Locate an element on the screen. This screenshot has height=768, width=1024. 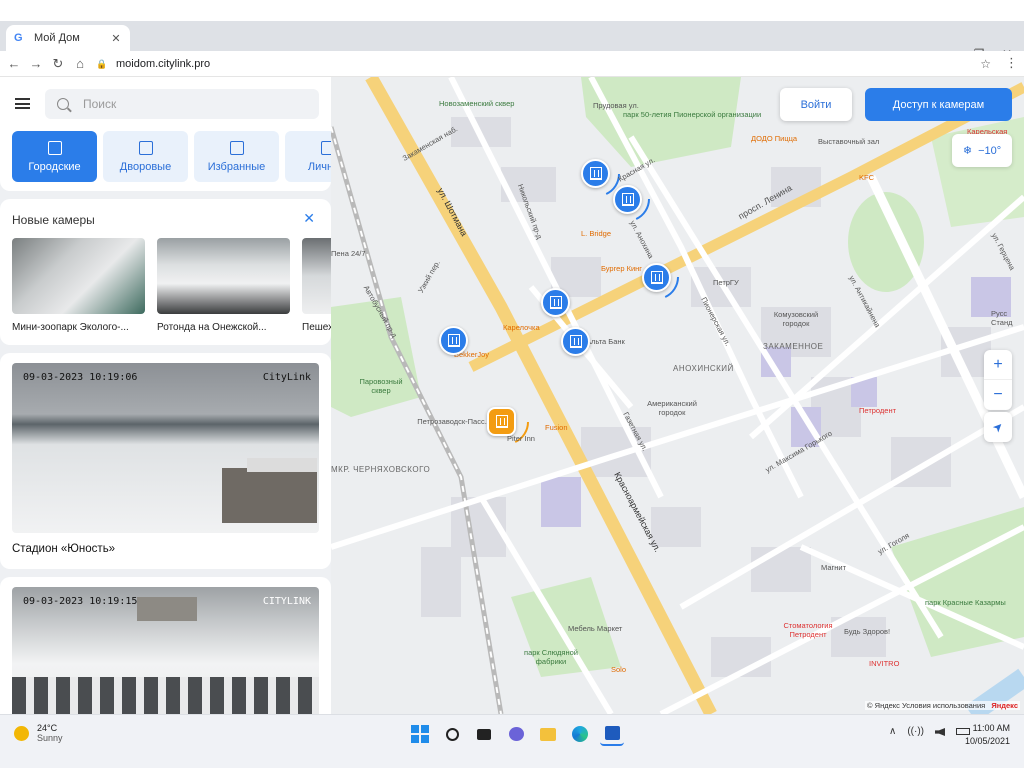
camera-cluster-marker is located at coordinates (501, 421).